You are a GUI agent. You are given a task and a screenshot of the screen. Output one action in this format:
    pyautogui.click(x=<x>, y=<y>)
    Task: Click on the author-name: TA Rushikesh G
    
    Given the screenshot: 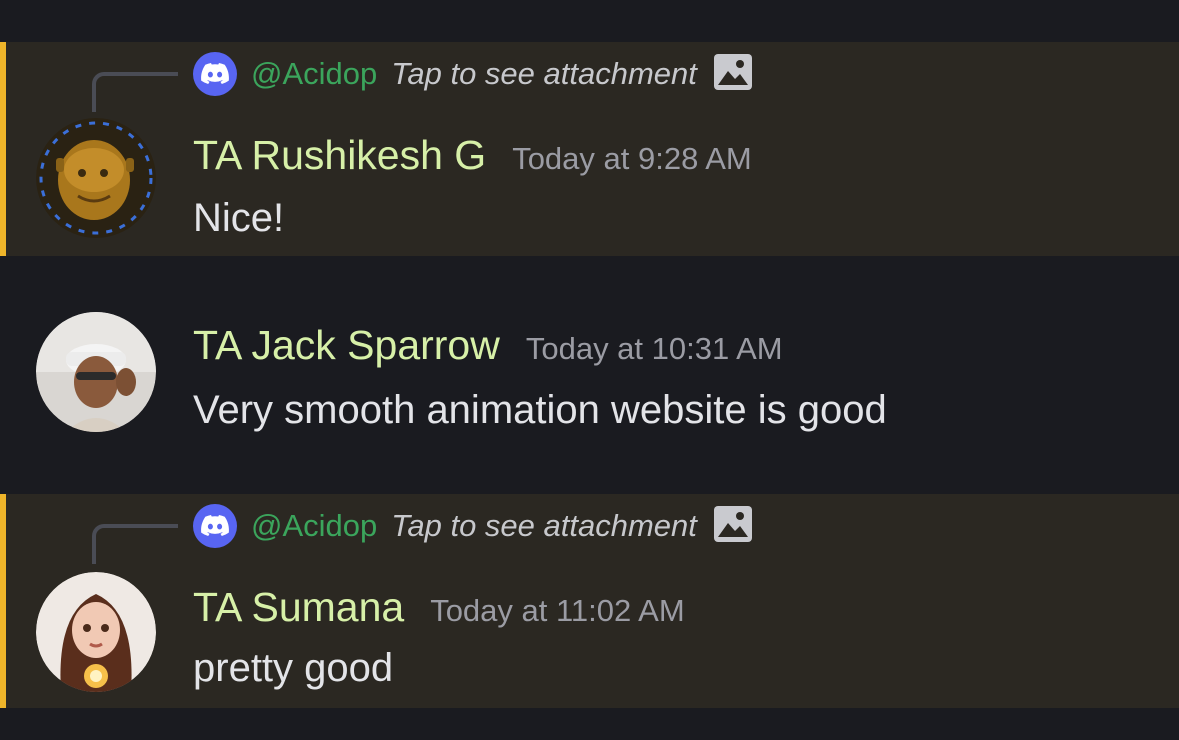 What is the action you would take?
    pyautogui.click(x=339, y=155)
    